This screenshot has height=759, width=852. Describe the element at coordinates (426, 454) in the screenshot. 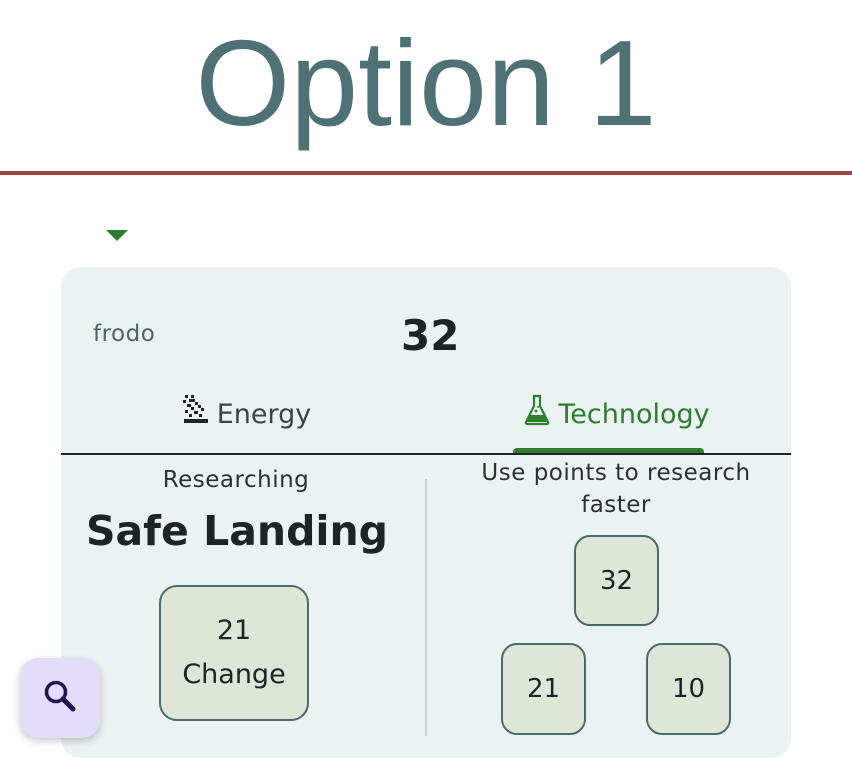

I see `tabs-divider` at that location.